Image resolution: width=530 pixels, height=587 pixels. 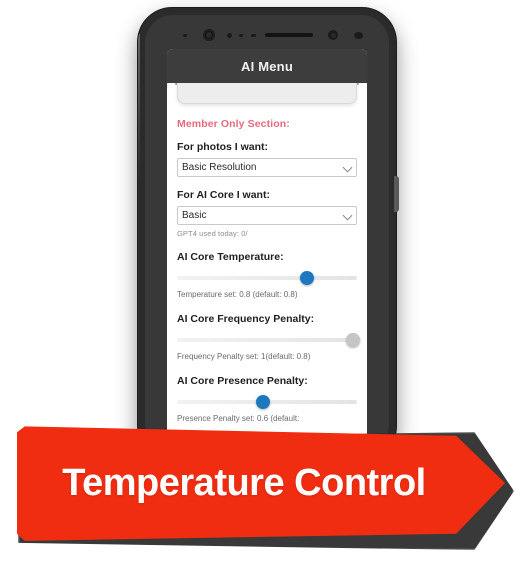 I want to click on ai-core-label: For AI Core I want:, so click(x=223, y=195).